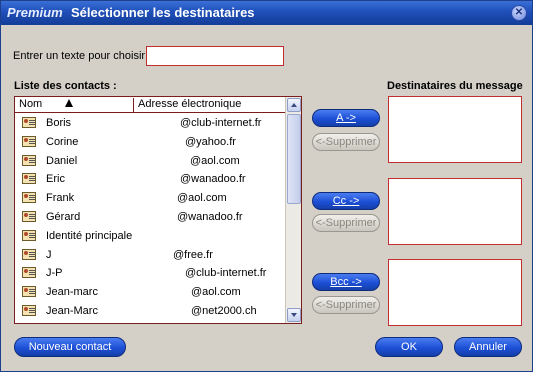 The width and height of the screenshot is (533, 372). I want to click on remove-to-button: <-Supprimer, so click(346, 142).